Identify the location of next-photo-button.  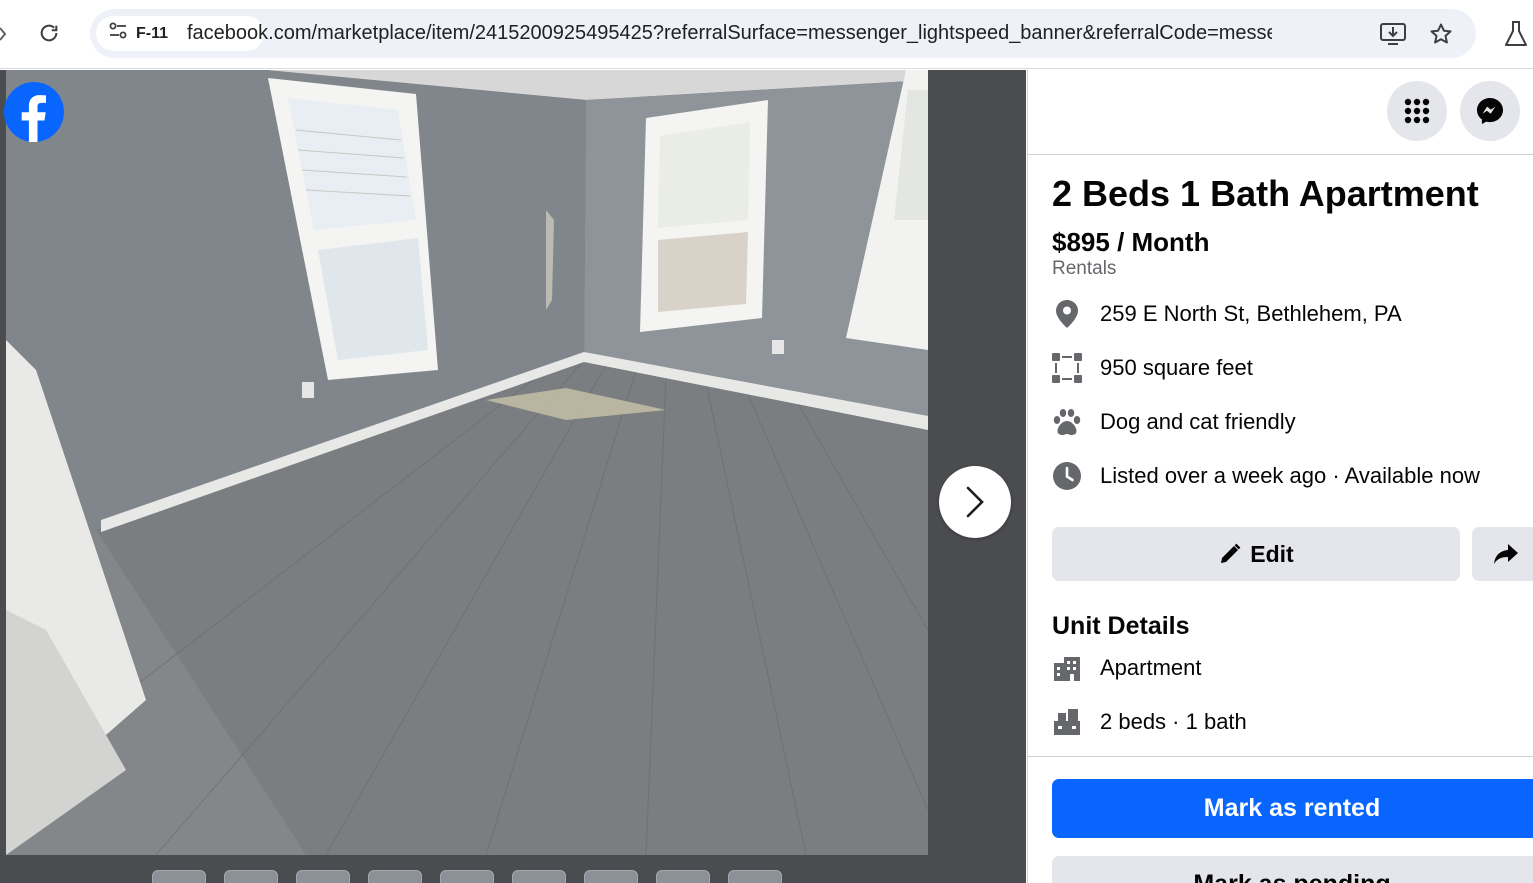
(975, 502).